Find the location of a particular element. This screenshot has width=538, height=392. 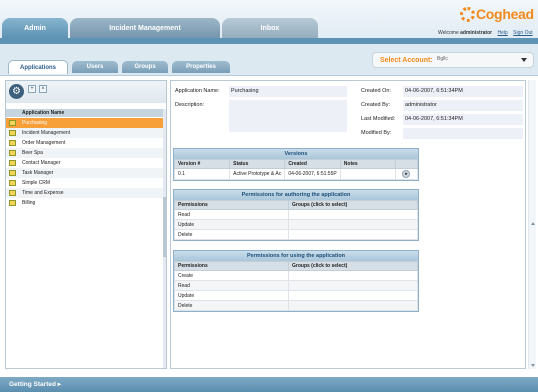

scroll-down-icon is located at coordinates (533, 365).